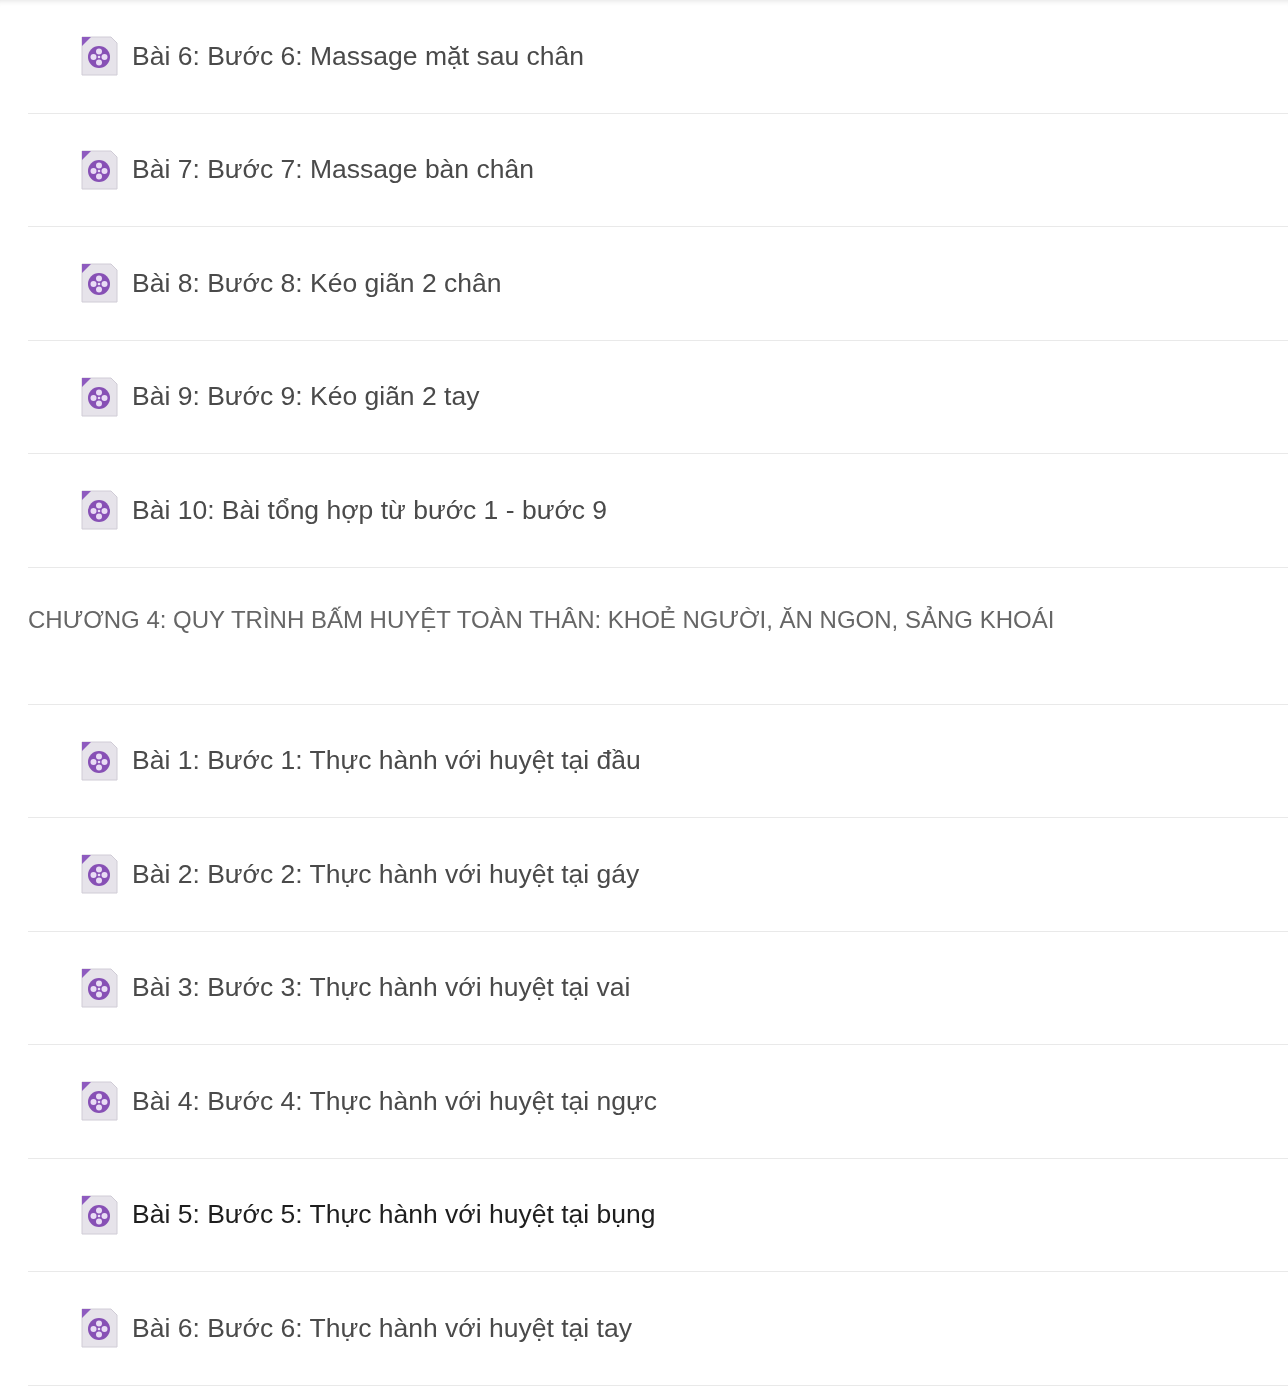 Image resolution: width=1288 pixels, height=1388 pixels. Describe the element at coordinates (333, 170) in the screenshot. I see `lesson-link: Bài 7: Bước 7: Massage bàn chân` at that location.